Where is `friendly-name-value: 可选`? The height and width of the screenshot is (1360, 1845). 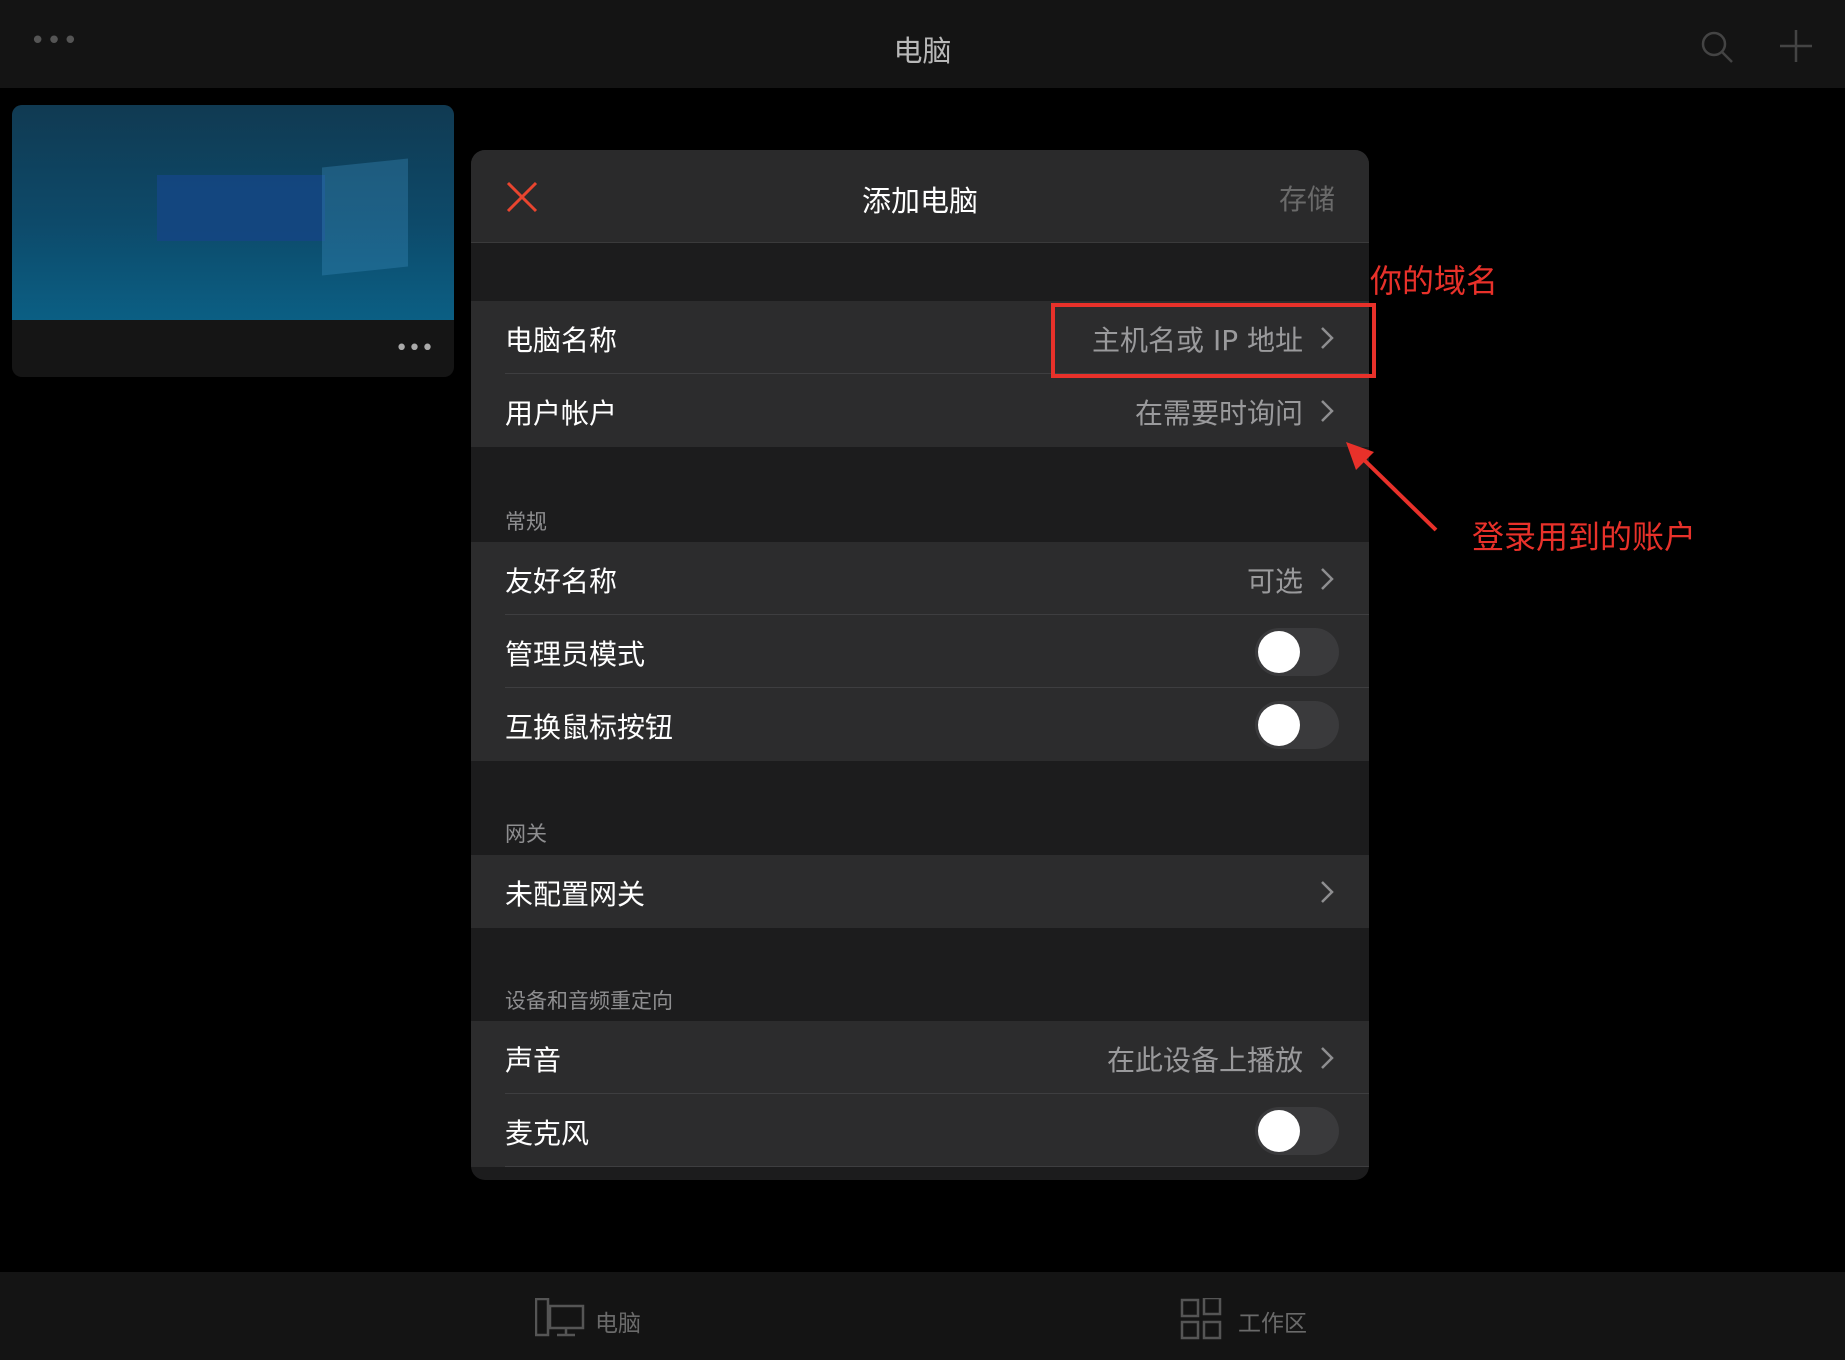 friendly-name-value: 可选 is located at coordinates (1274, 581).